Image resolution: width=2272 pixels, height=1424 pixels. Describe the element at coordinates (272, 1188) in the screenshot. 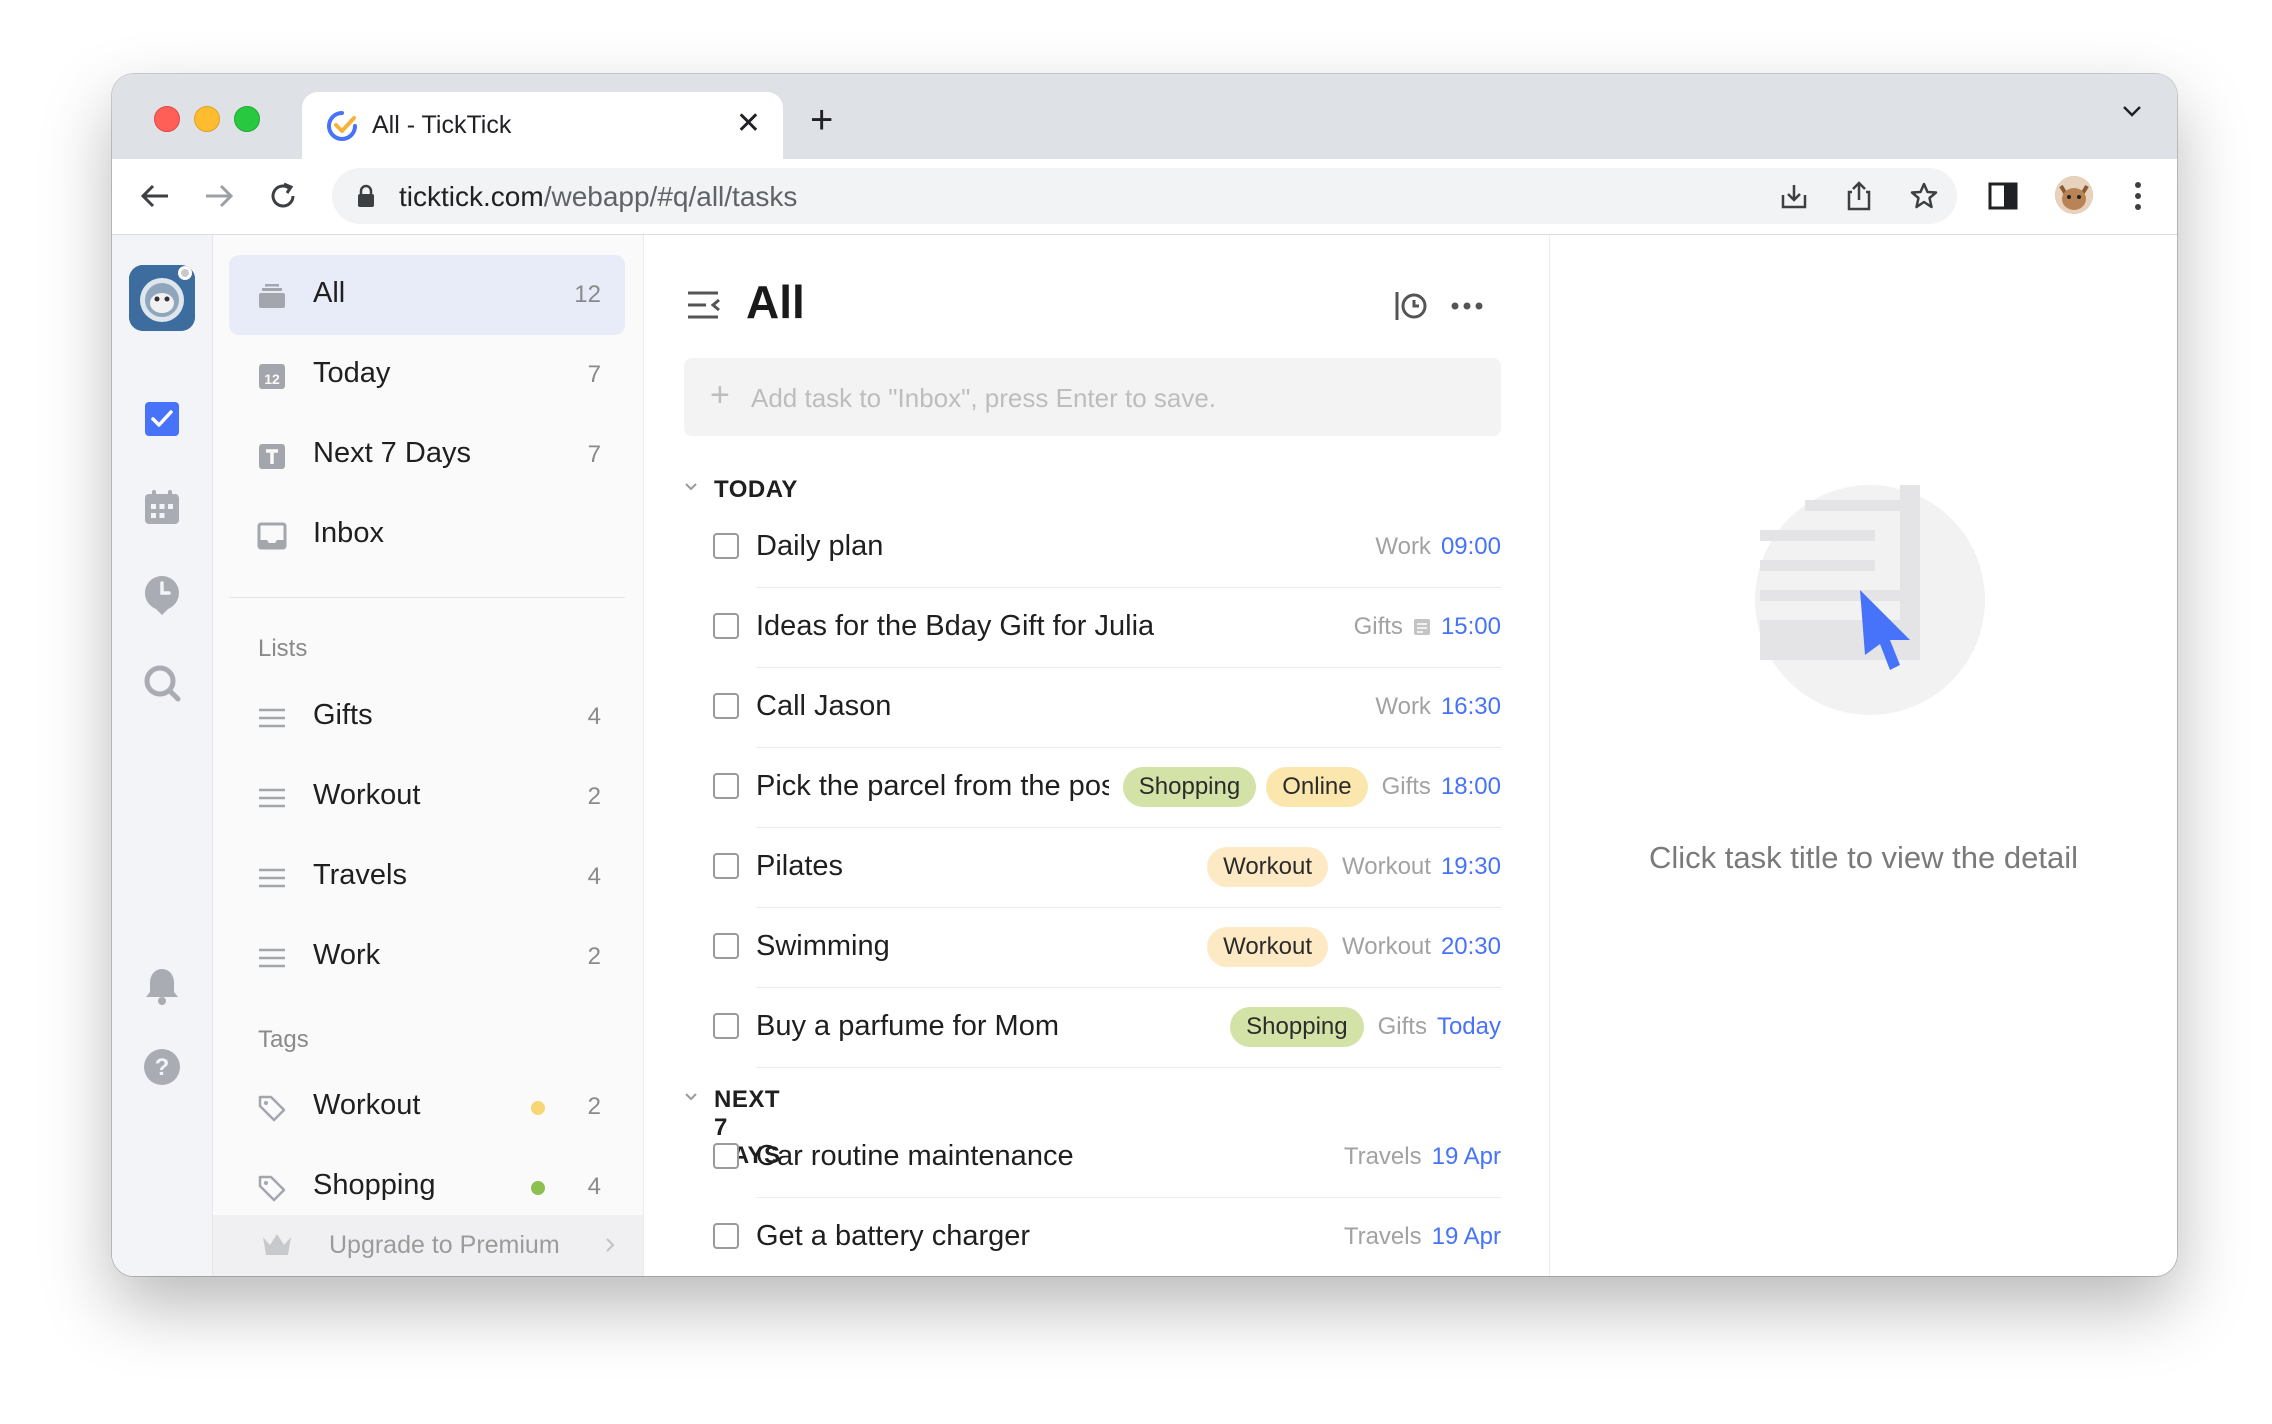

I see `tag-icon` at that location.